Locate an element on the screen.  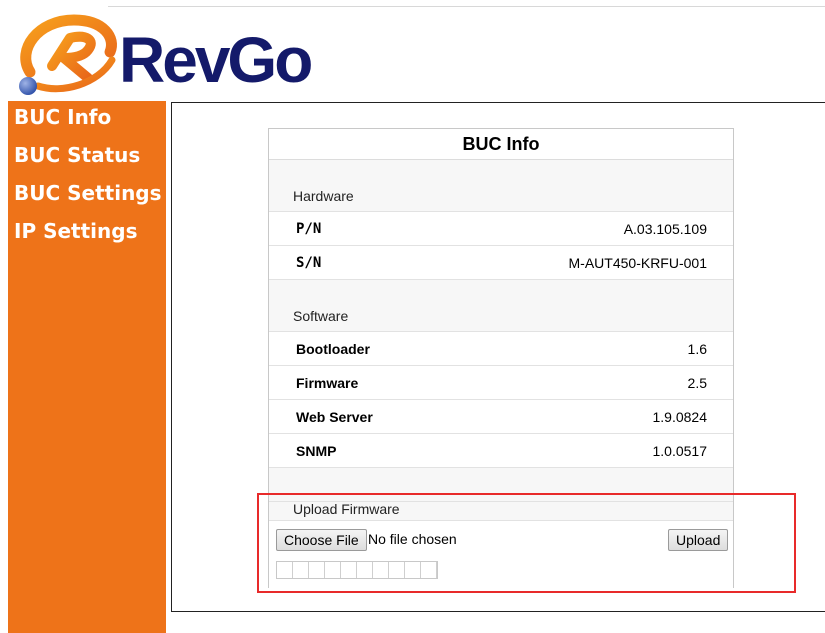
hardware-section-heading: Hardware is located at coordinates (501, 186).